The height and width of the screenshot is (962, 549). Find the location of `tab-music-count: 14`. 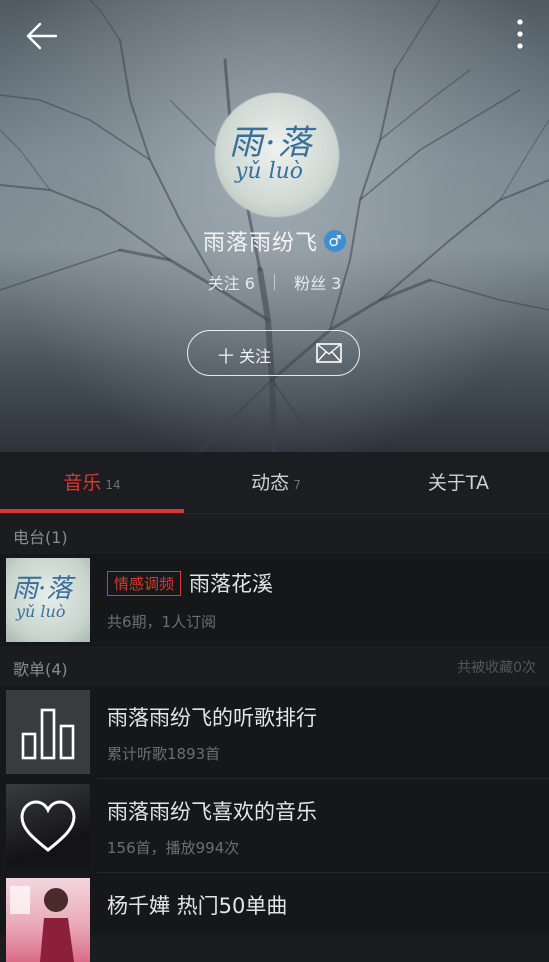

tab-music-count: 14 is located at coordinates (113, 485).